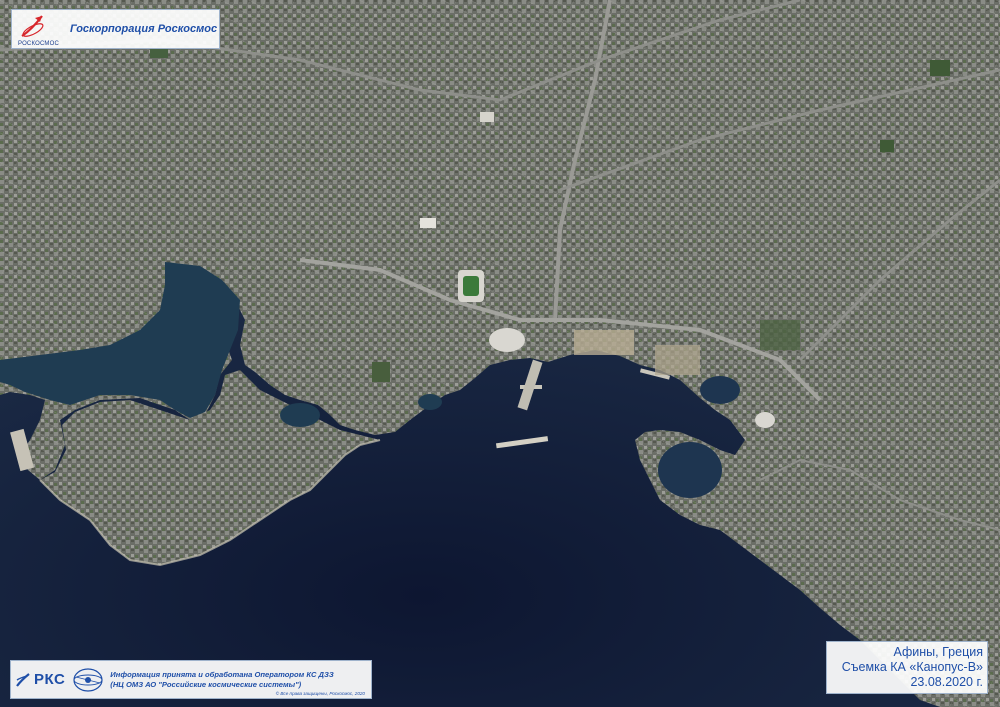  What do you see at coordinates (23, 679) in the screenshot?
I see `rks-emblem-icon` at bounding box center [23, 679].